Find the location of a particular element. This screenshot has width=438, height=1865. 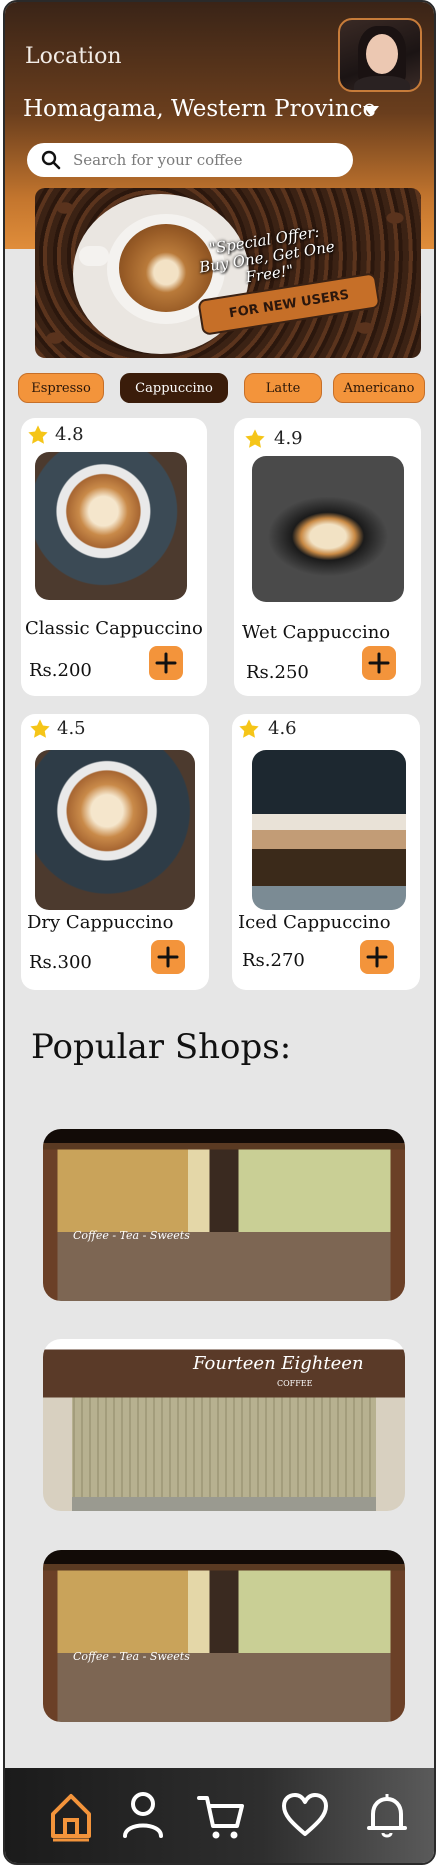

avatar is located at coordinates (380, 55).